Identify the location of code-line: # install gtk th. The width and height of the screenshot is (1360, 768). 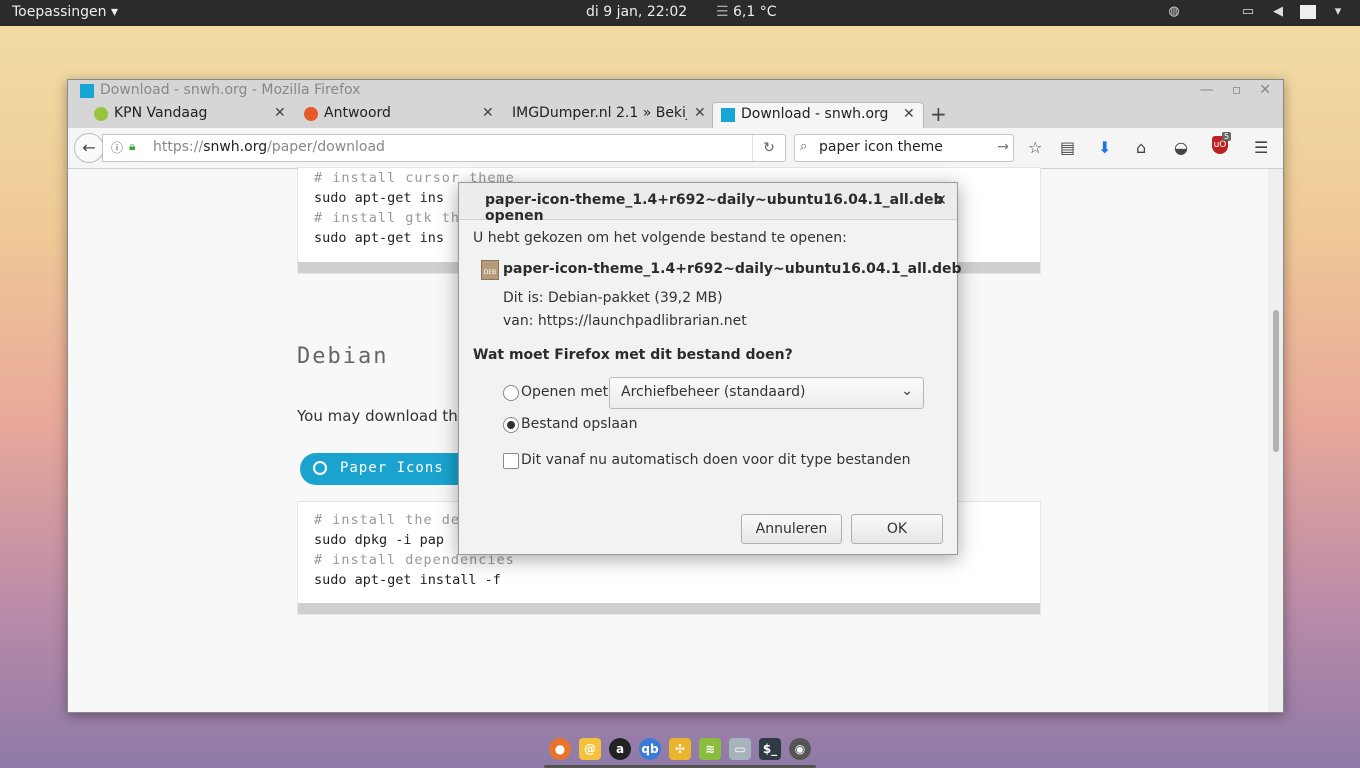
(387, 218).